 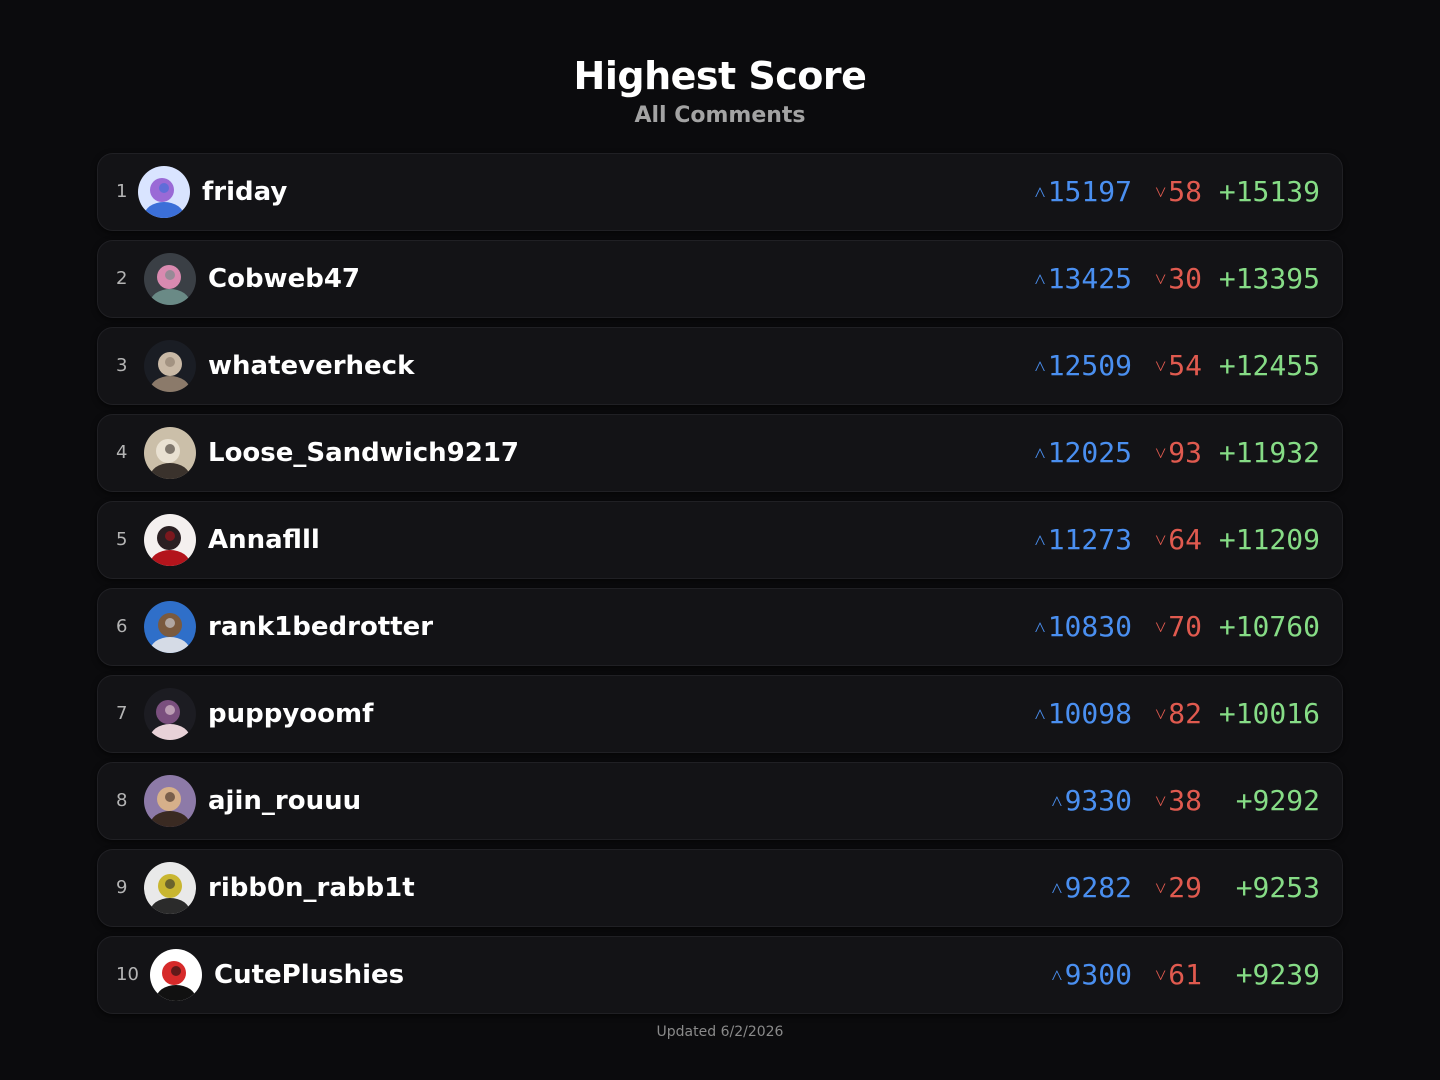 I want to click on upvote-value: 11273, so click(x=1089, y=539).